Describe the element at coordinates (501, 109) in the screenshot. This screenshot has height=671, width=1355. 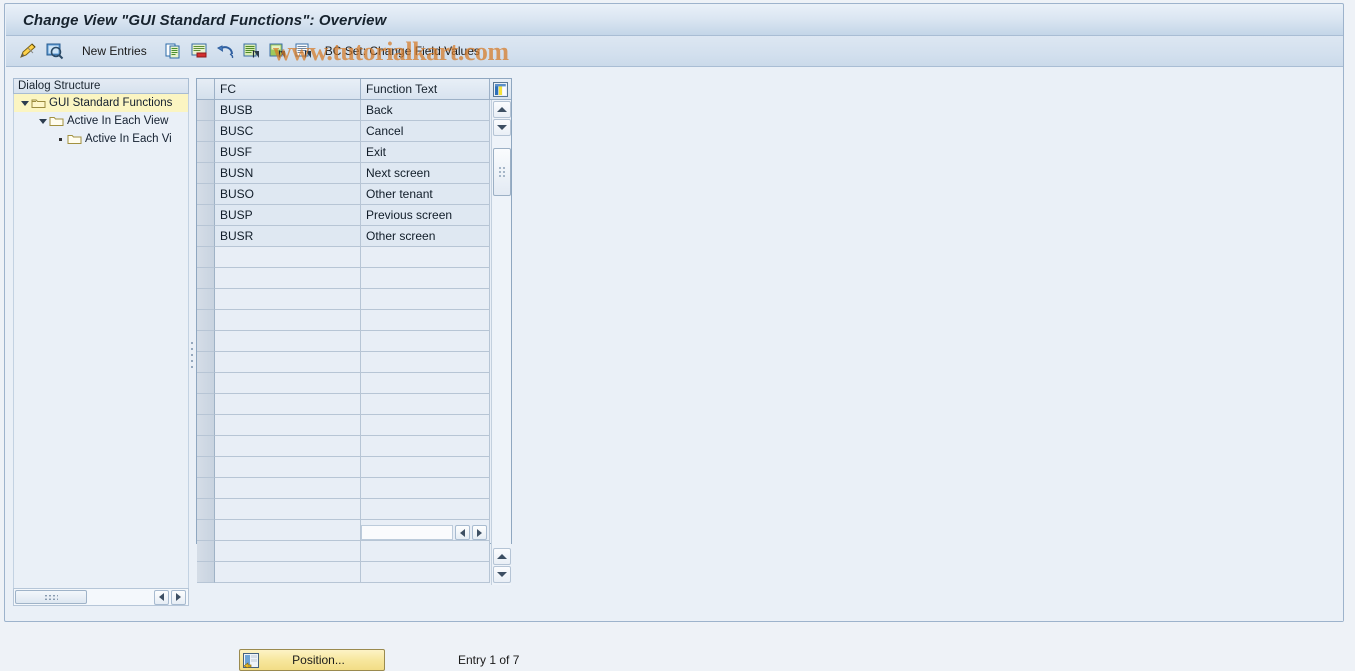
I see `table-scroll-up-button` at that location.